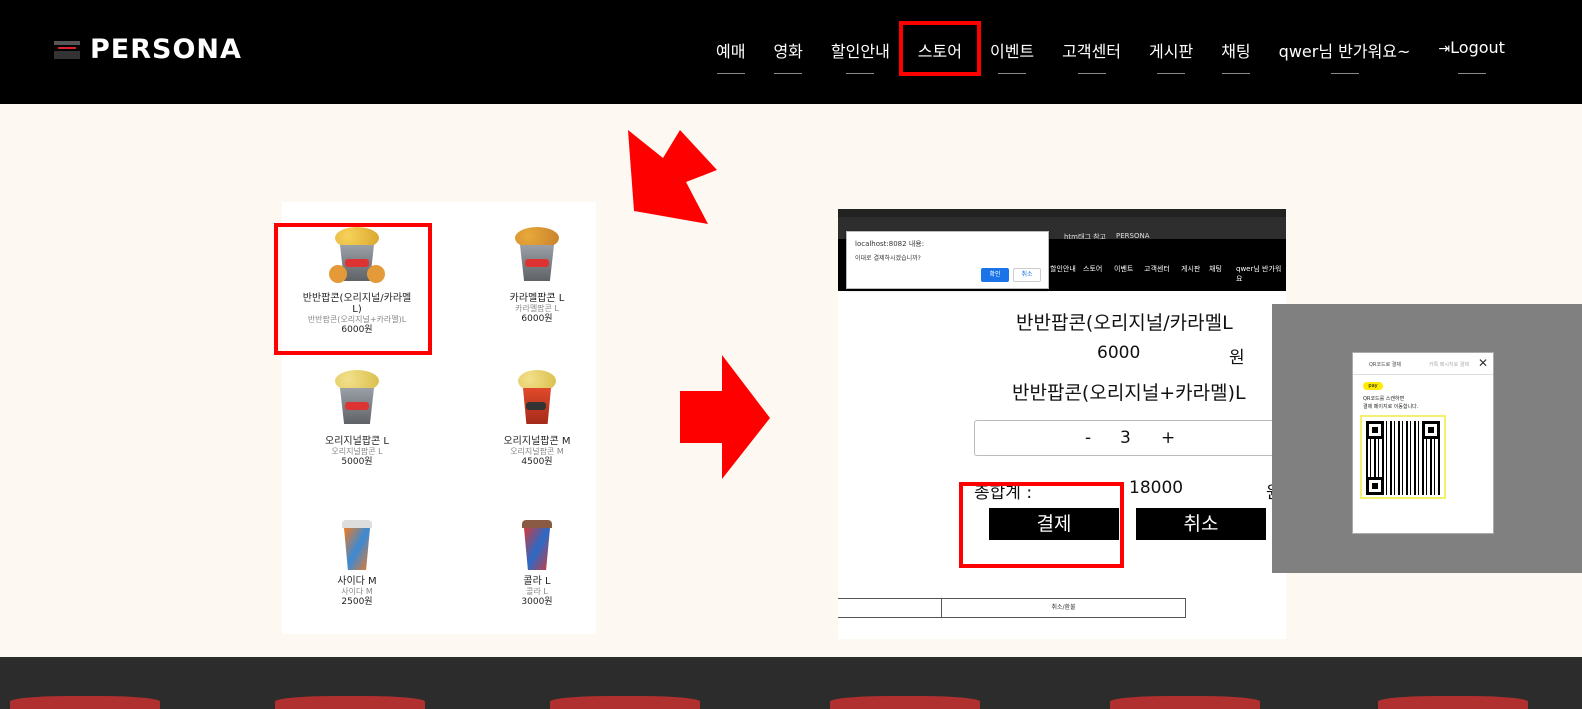  I want to click on currency-label: 원, so click(1237, 358).